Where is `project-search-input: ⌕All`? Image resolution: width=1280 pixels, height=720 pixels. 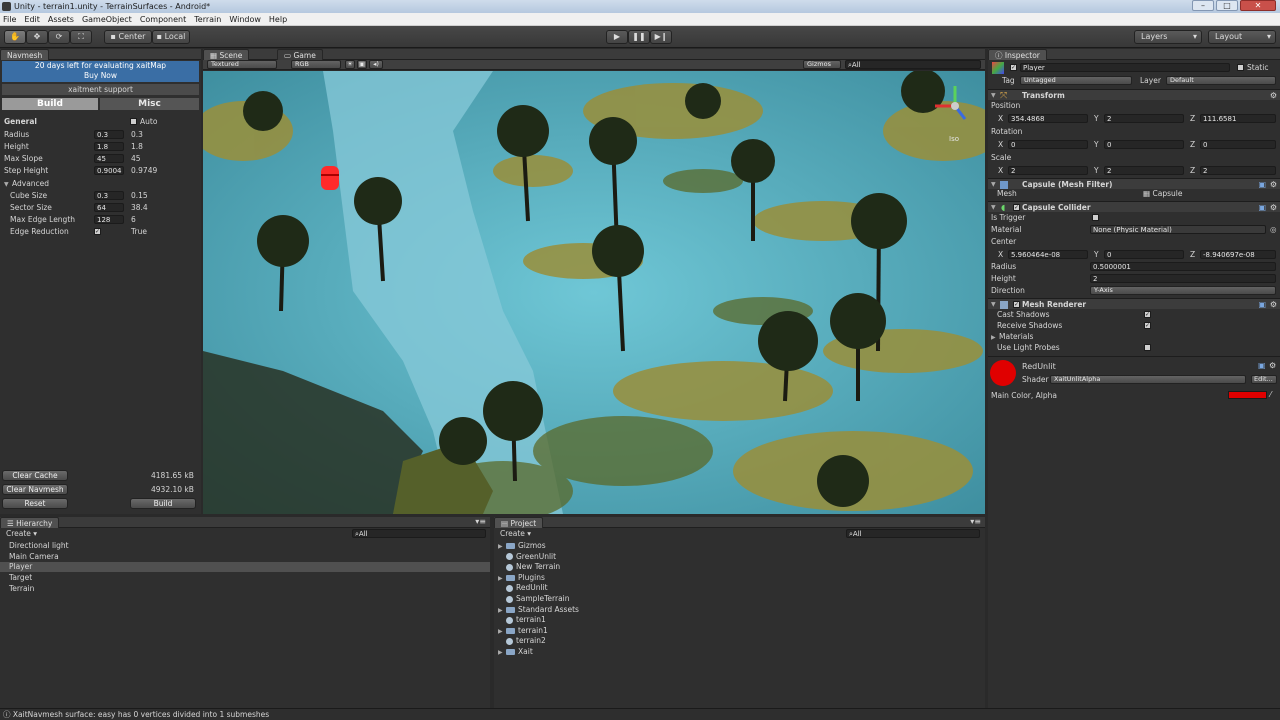 project-search-input: ⌕All is located at coordinates (913, 533).